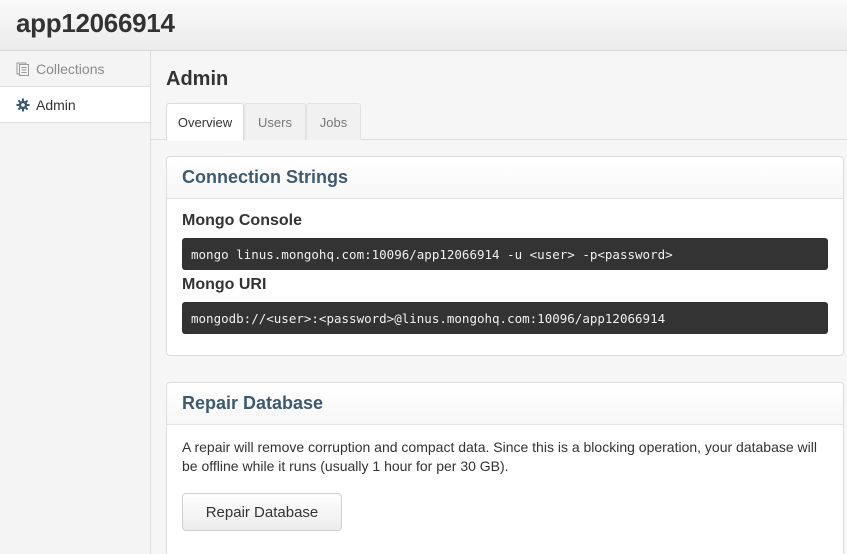 The height and width of the screenshot is (554, 847). Describe the element at coordinates (423, 25) in the screenshot. I see `top-bar: app12066914` at that location.